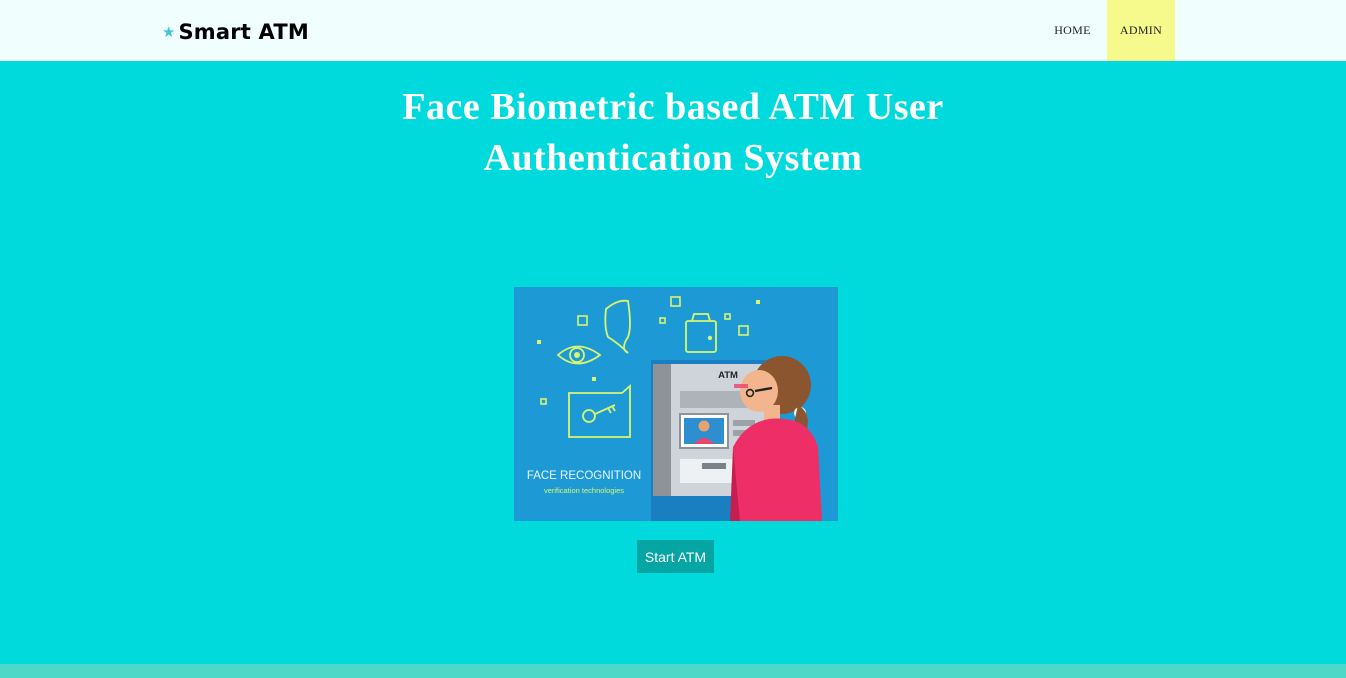 The image size is (1346, 678). I want to click on nav-links: HOME ADMIN, so click(1107, 30).